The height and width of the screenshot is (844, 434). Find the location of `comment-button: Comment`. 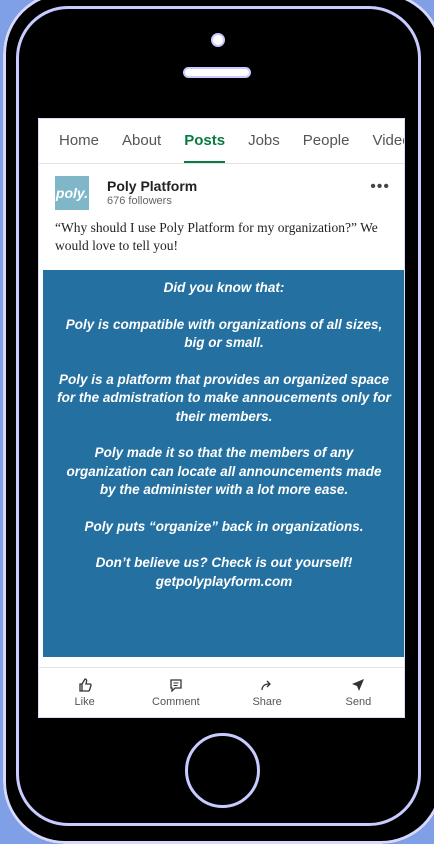

comment-button: Comment is located at coordinates (175, 692).